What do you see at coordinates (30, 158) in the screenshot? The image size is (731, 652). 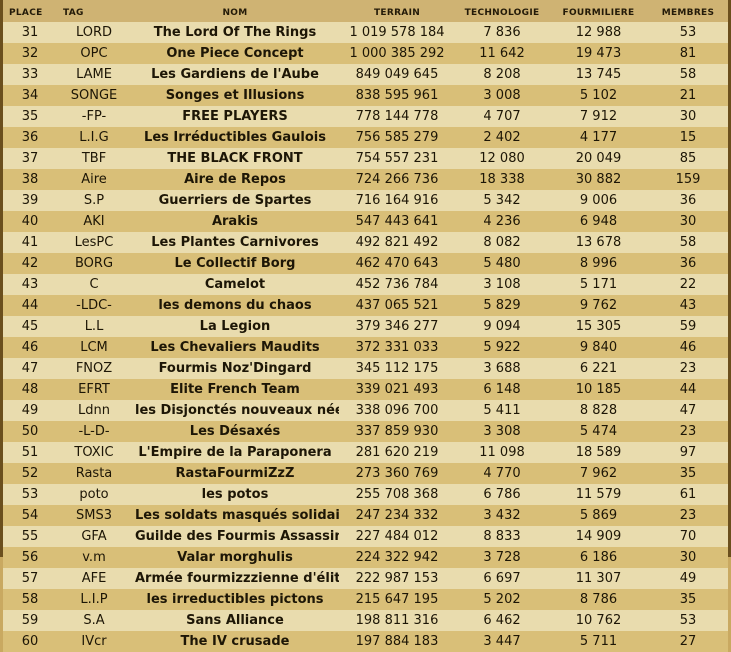 I see `row-place: 37` at bounding box center [30, 158].